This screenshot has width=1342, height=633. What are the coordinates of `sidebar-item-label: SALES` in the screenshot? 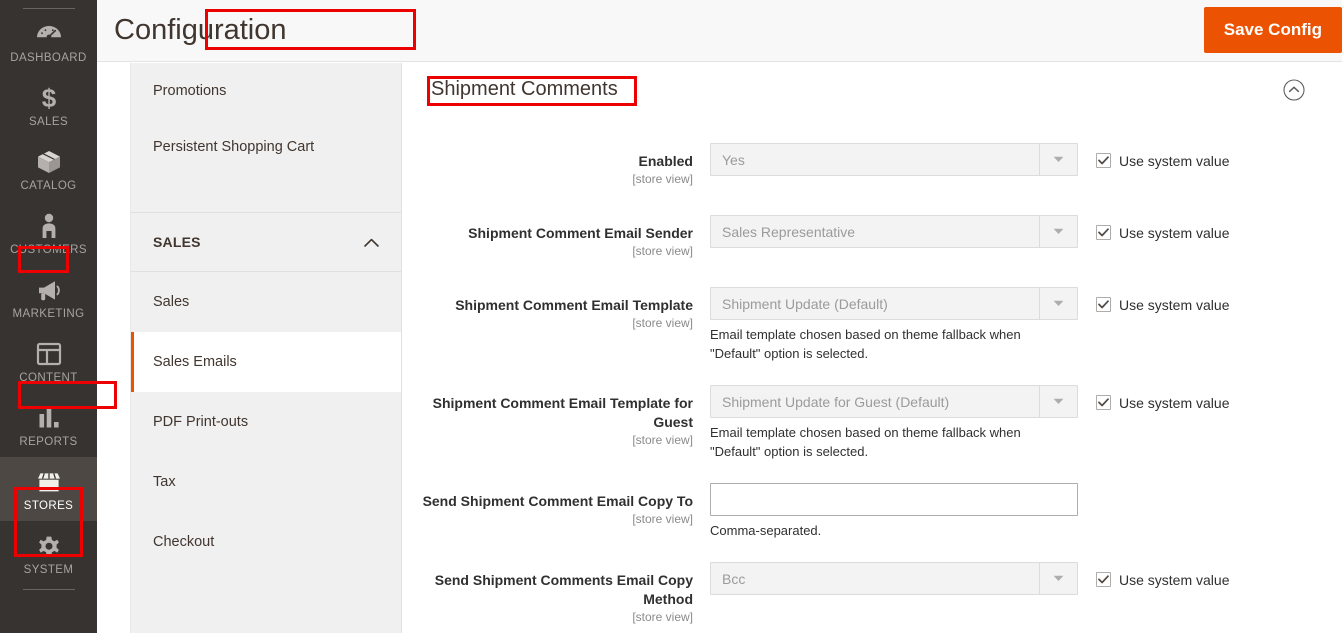 It's located at (48, 122).